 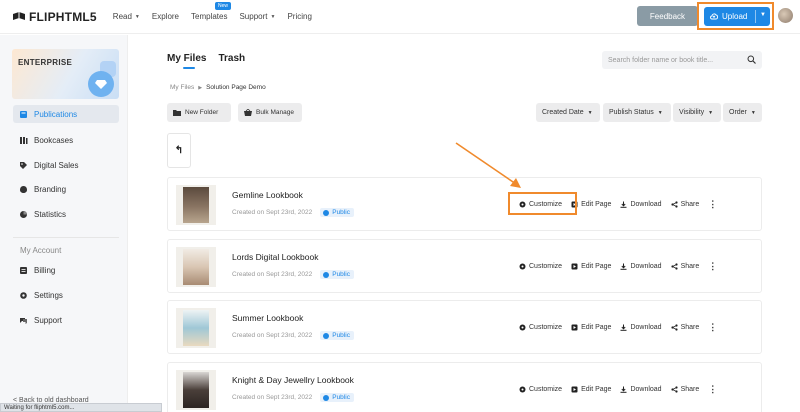 I want to click on book-title: Lords Digital Lookbook, so click(x=275, y=257).